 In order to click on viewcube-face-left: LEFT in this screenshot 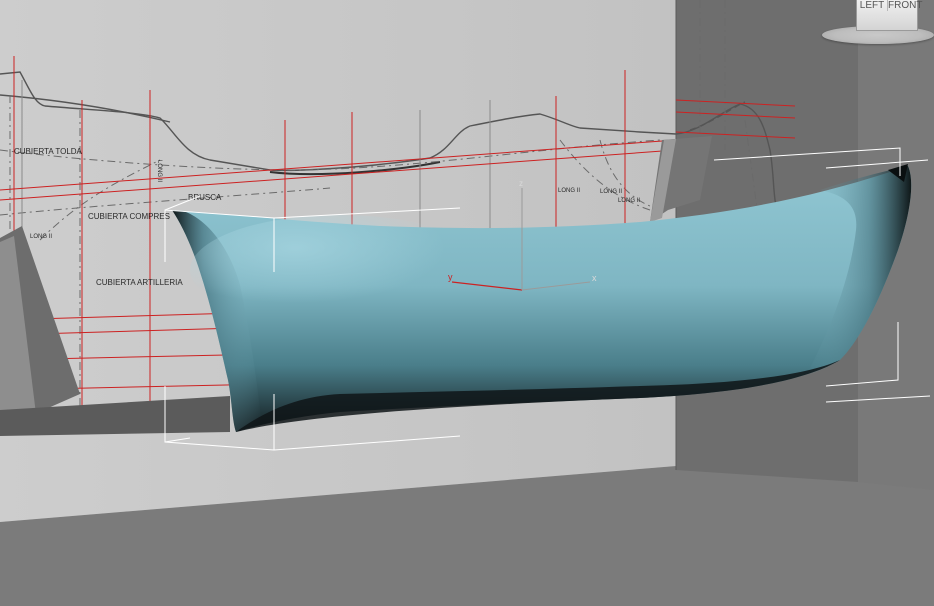, I will do `click(872, 5)`.